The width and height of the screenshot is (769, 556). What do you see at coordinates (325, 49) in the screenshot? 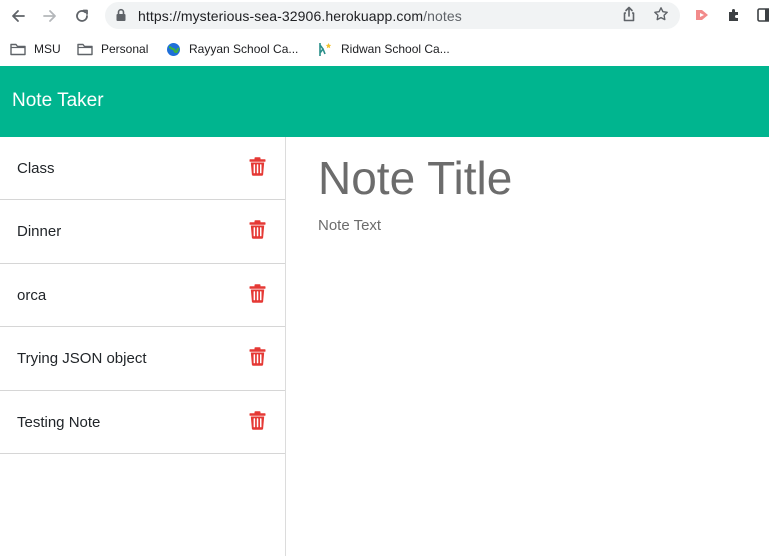
I see `site-icon` at bounding box center [325, 49].